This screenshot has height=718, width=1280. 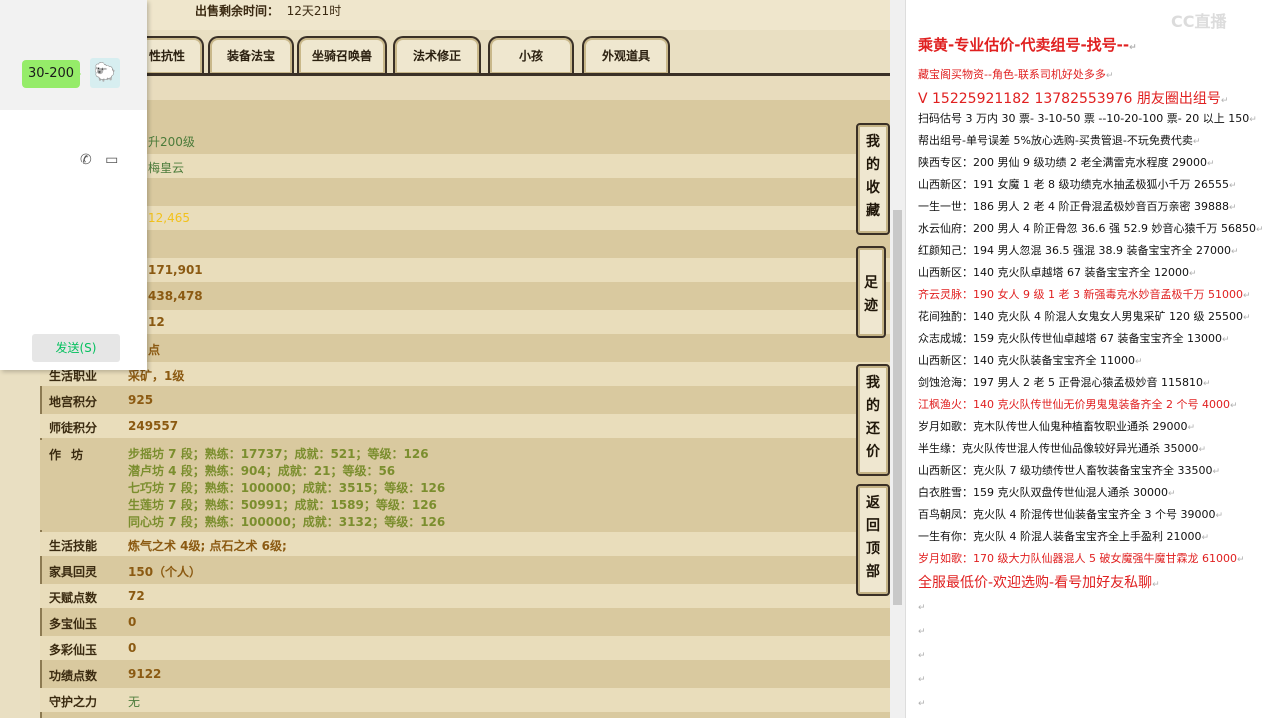 What do you see at coordinates (465, 374) in the screenshot?
I see `info-row-life-job: 生活职业 采矿，1级` at bounding box center [465, 374].